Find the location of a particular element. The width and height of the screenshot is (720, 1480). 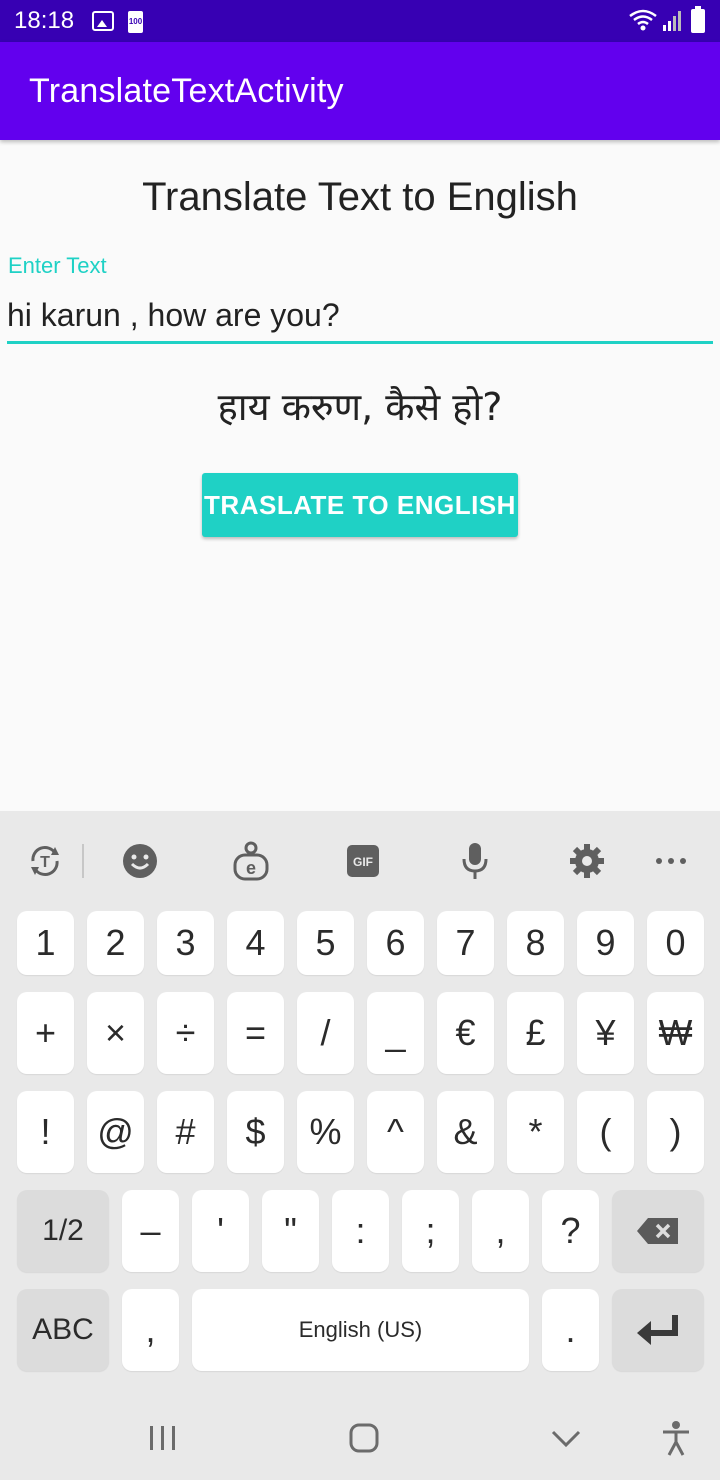

key: ; is located at coordinates (430, 1231).